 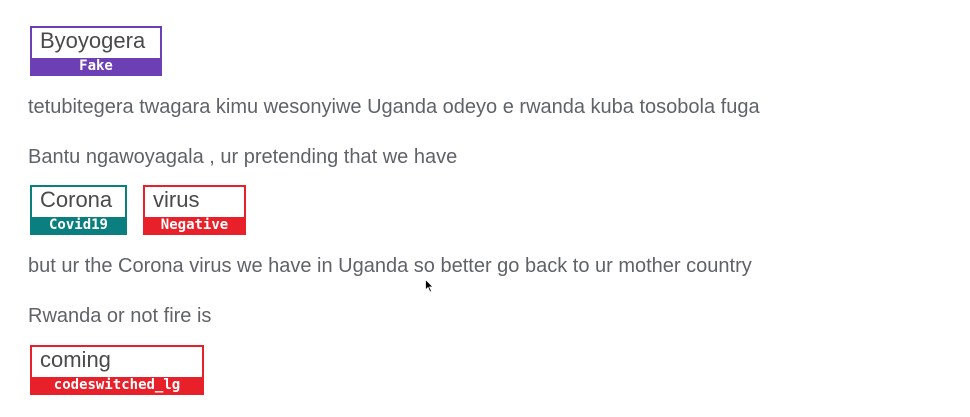 What do you see at coordinates (120, 316) in the screenshot?
I see `text-line: Rwanda or not fire is` at bounding box center [120, 316].